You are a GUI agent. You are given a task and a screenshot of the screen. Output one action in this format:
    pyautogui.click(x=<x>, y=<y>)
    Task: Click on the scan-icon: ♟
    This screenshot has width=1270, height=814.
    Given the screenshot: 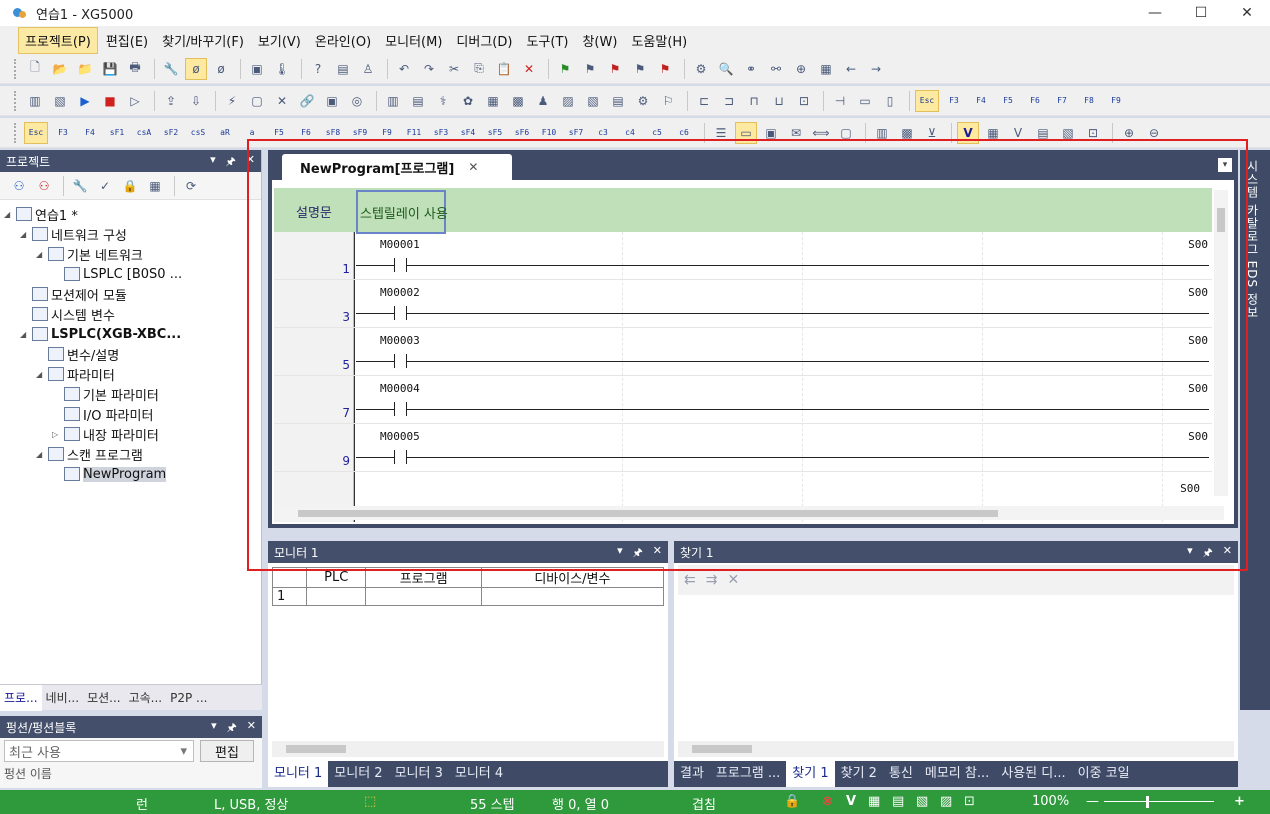 What is the action you would take?
    pyautogui.click(x=543, y=101)
    